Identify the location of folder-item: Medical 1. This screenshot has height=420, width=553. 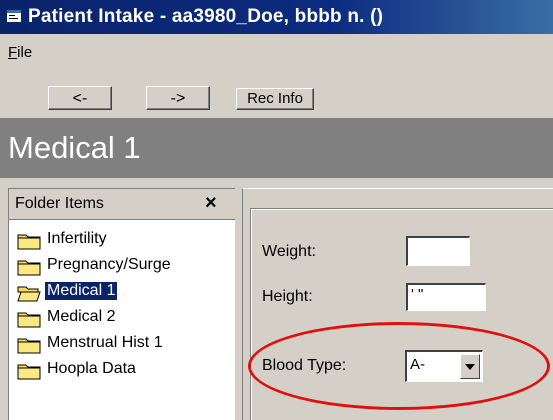
(126, 292).